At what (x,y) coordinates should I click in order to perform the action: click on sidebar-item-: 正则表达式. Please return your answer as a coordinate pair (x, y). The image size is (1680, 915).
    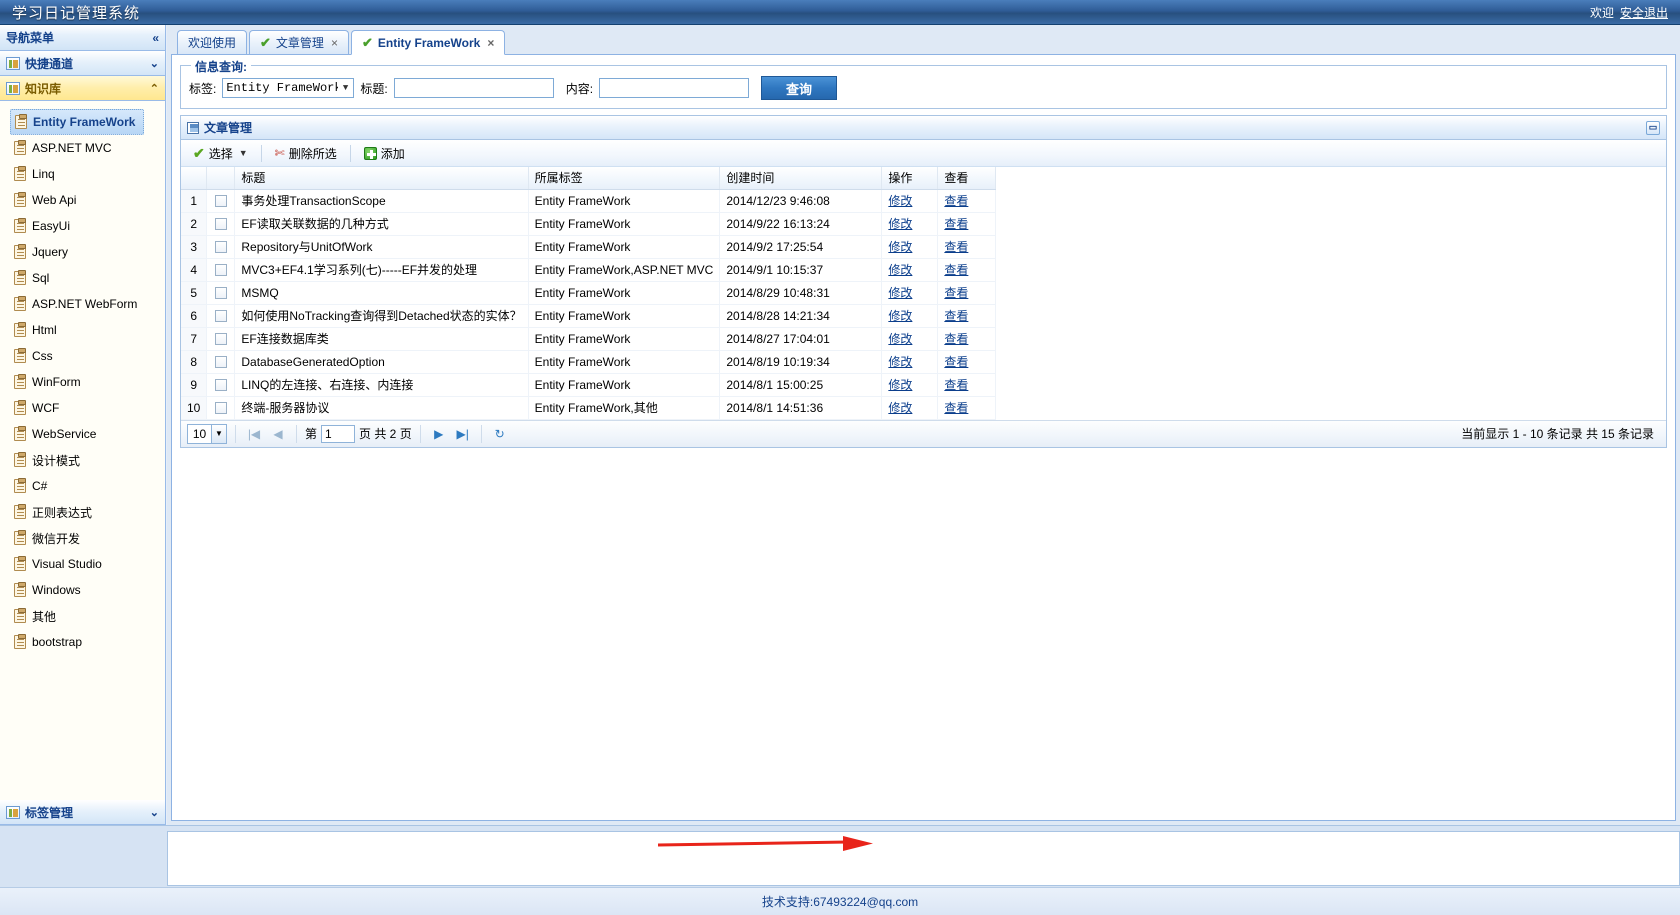
    Looking at the image, I should click on (77, 512).